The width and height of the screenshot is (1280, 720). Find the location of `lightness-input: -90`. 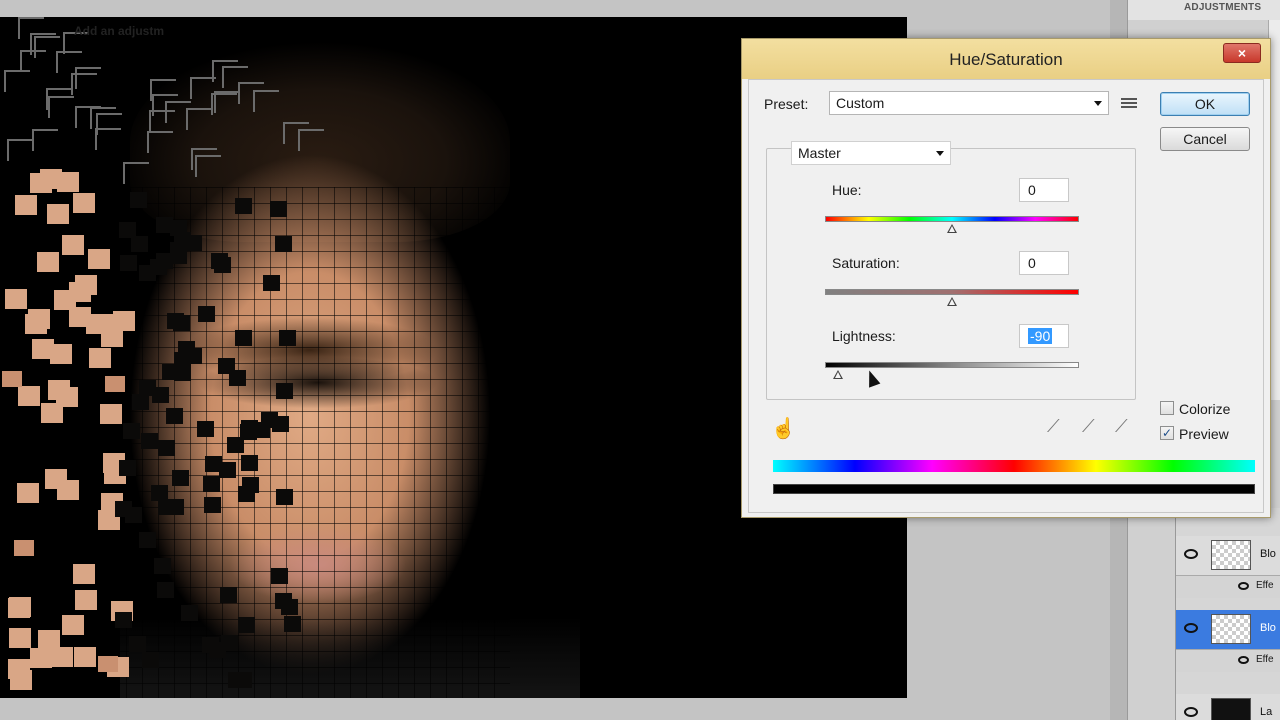

lightness-input: -90 is located at coordinates (1044, 336).